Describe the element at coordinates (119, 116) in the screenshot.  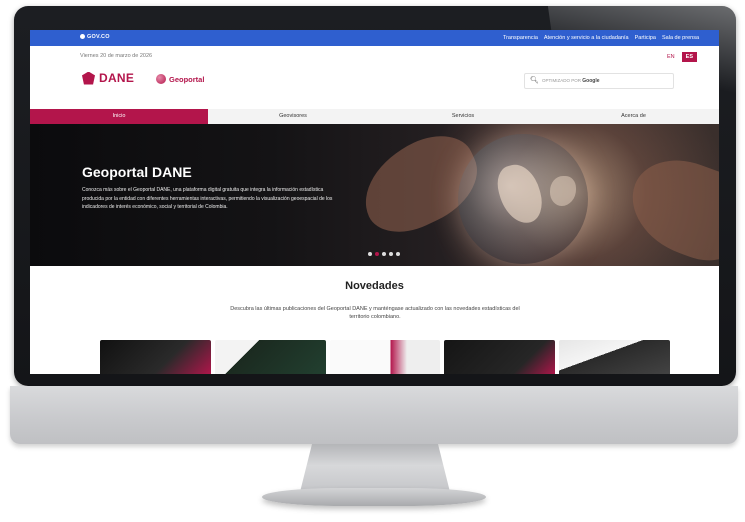
I see `tab-inicio: Inicio` at that location.